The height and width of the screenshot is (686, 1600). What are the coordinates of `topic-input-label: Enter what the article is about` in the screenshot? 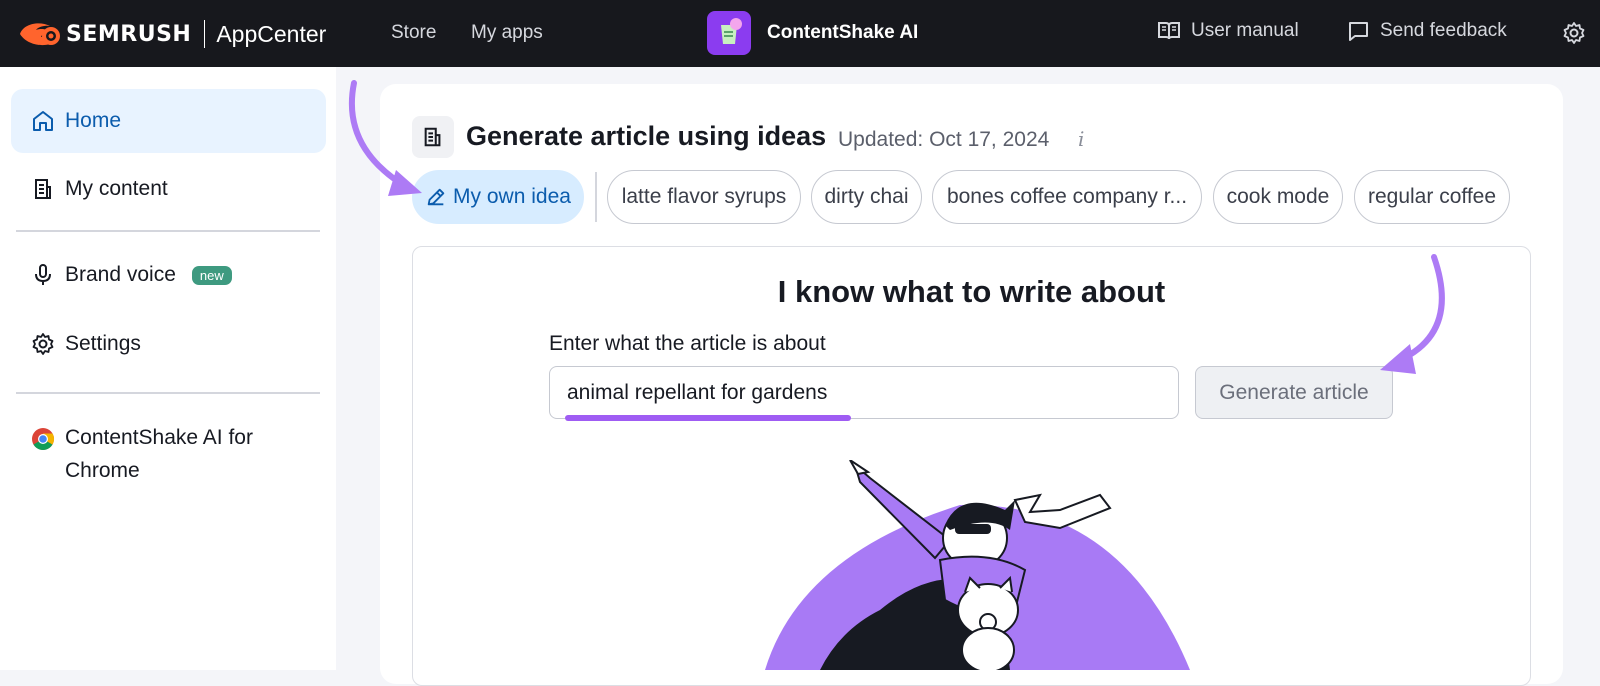 It's located at (687, 343).